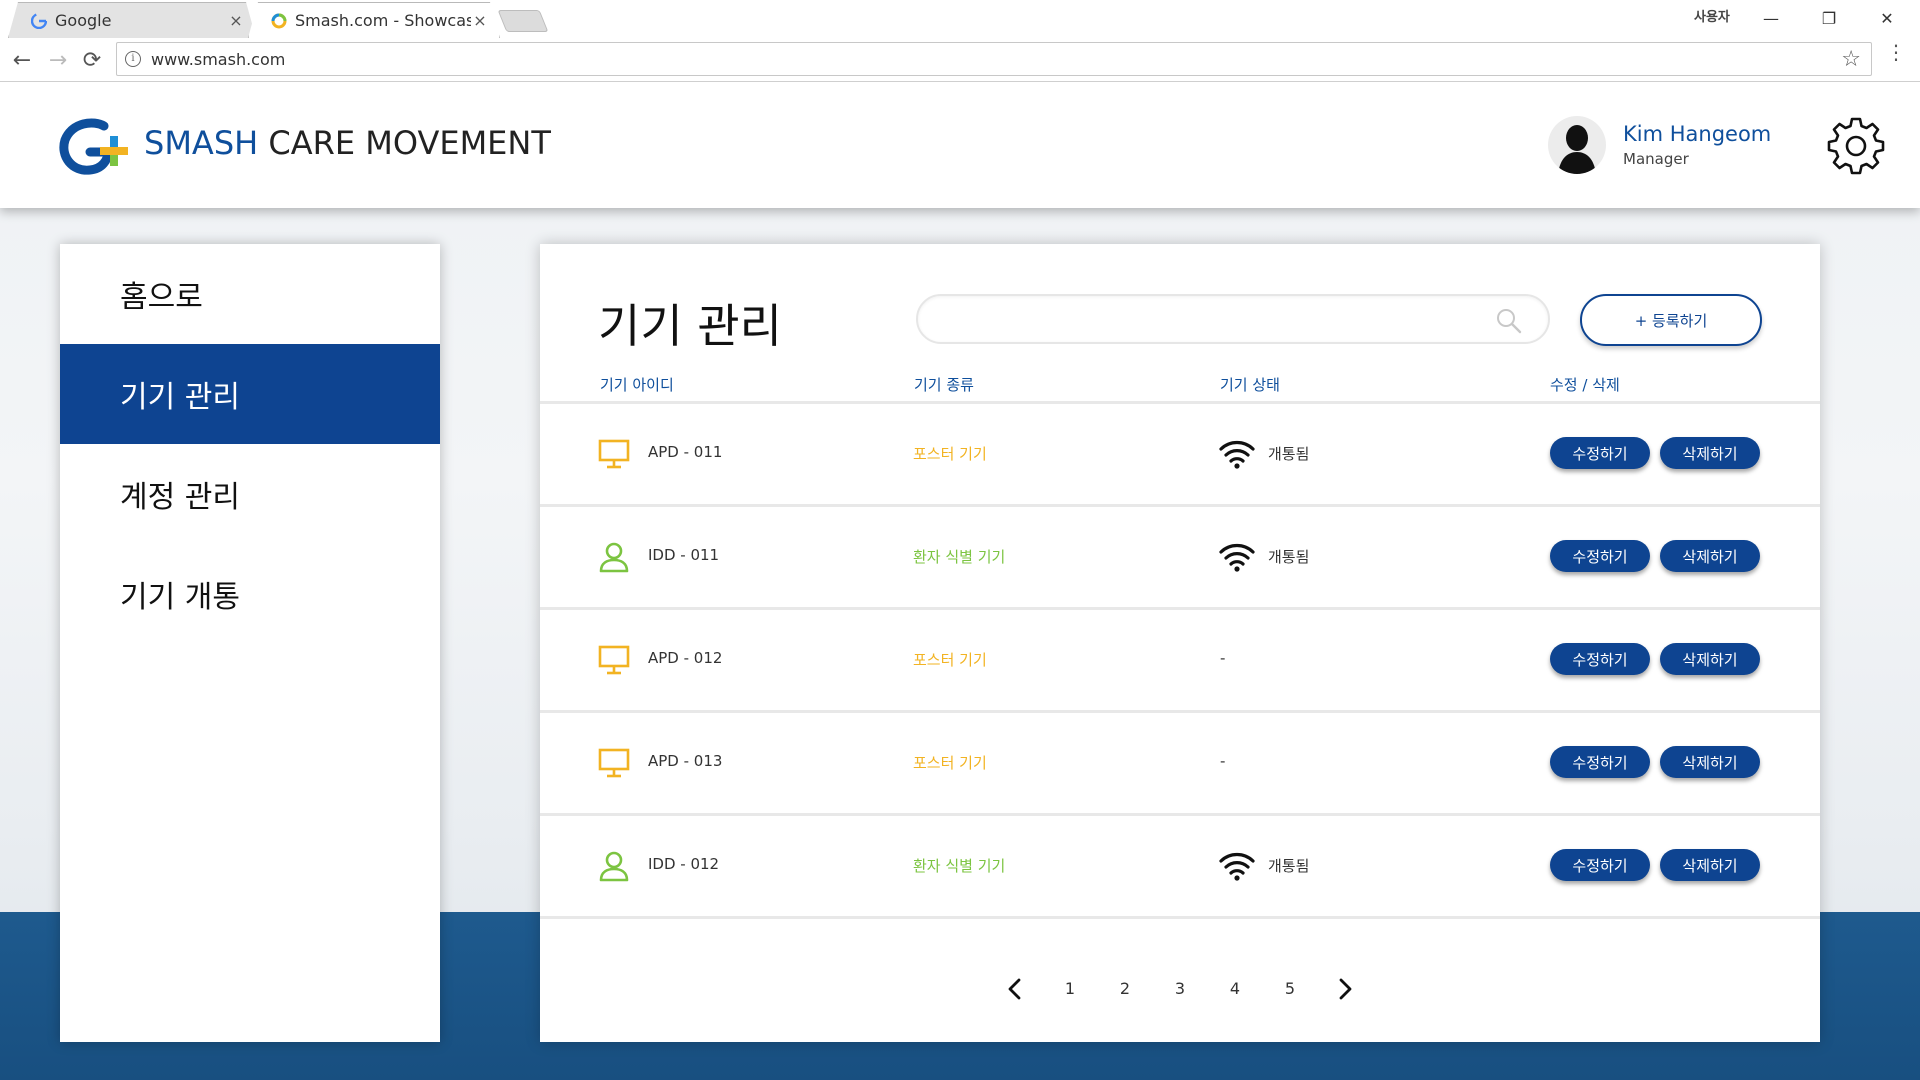  I want to click on tab-title: Google, so click(83, 20).